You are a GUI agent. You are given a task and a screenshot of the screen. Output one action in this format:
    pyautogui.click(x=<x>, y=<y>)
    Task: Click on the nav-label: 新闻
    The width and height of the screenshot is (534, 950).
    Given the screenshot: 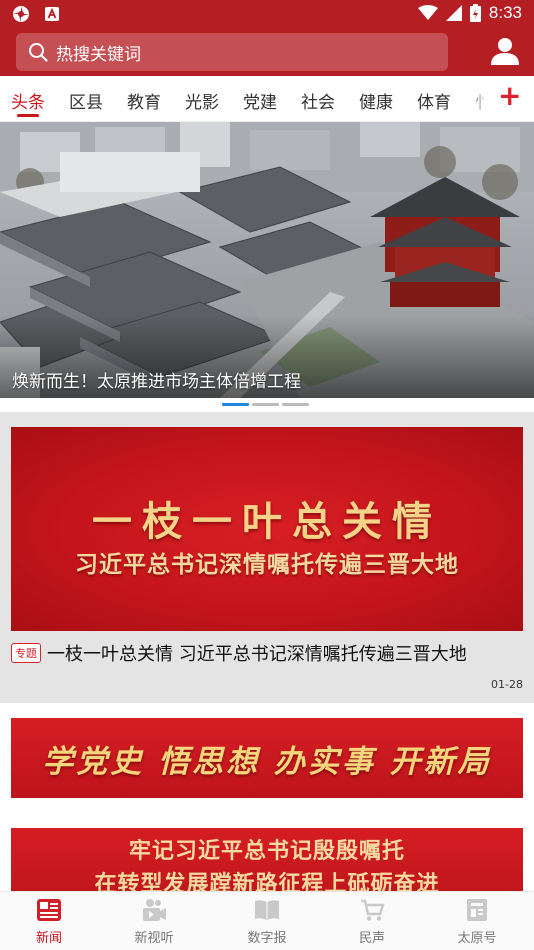 What is the action you would take?
    pyautogui.click(x=48, y=938)
    